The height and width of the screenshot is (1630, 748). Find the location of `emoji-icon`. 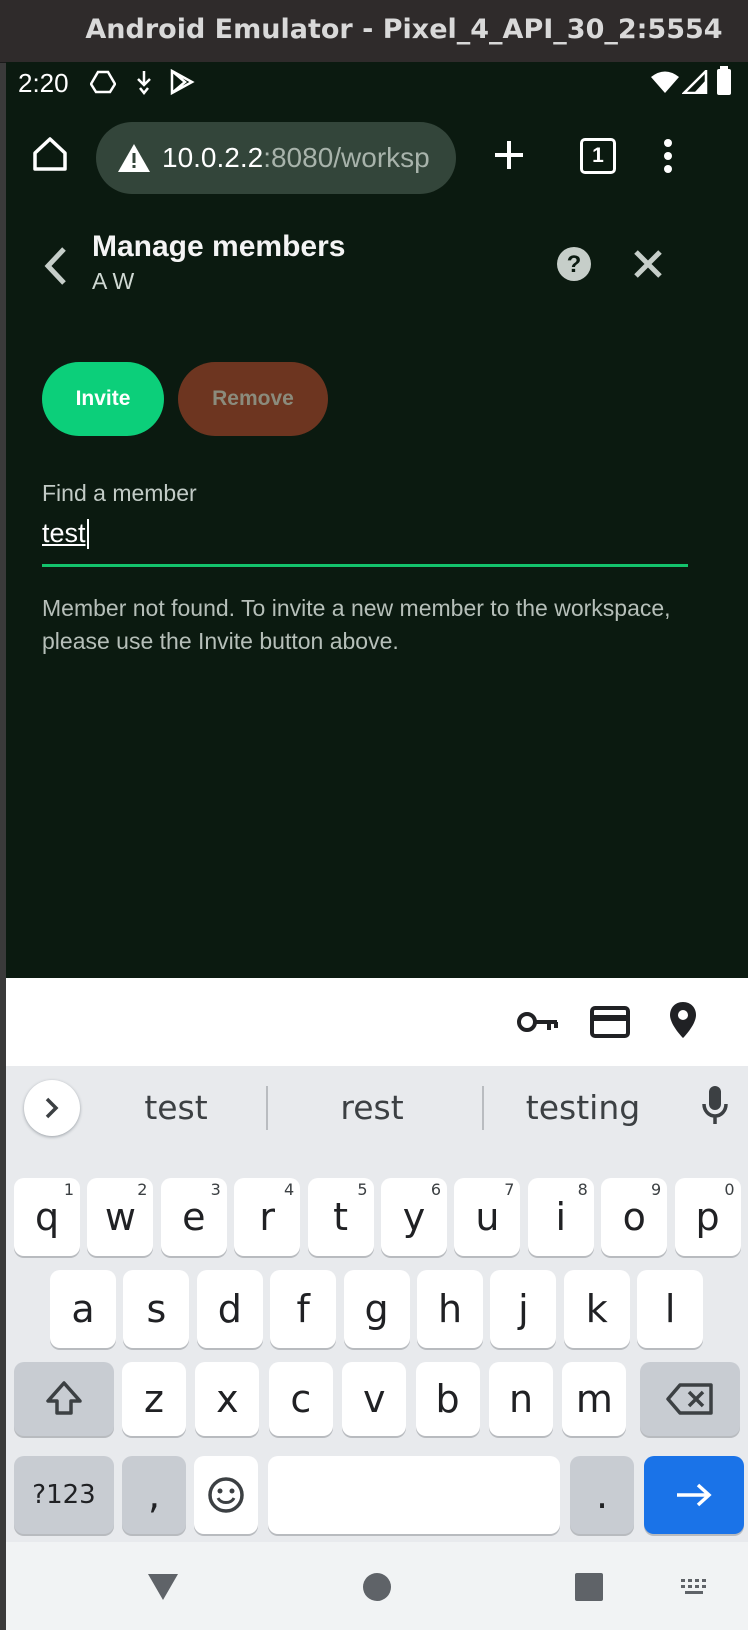

emoji-icon is located at coordinates (226, 1495).